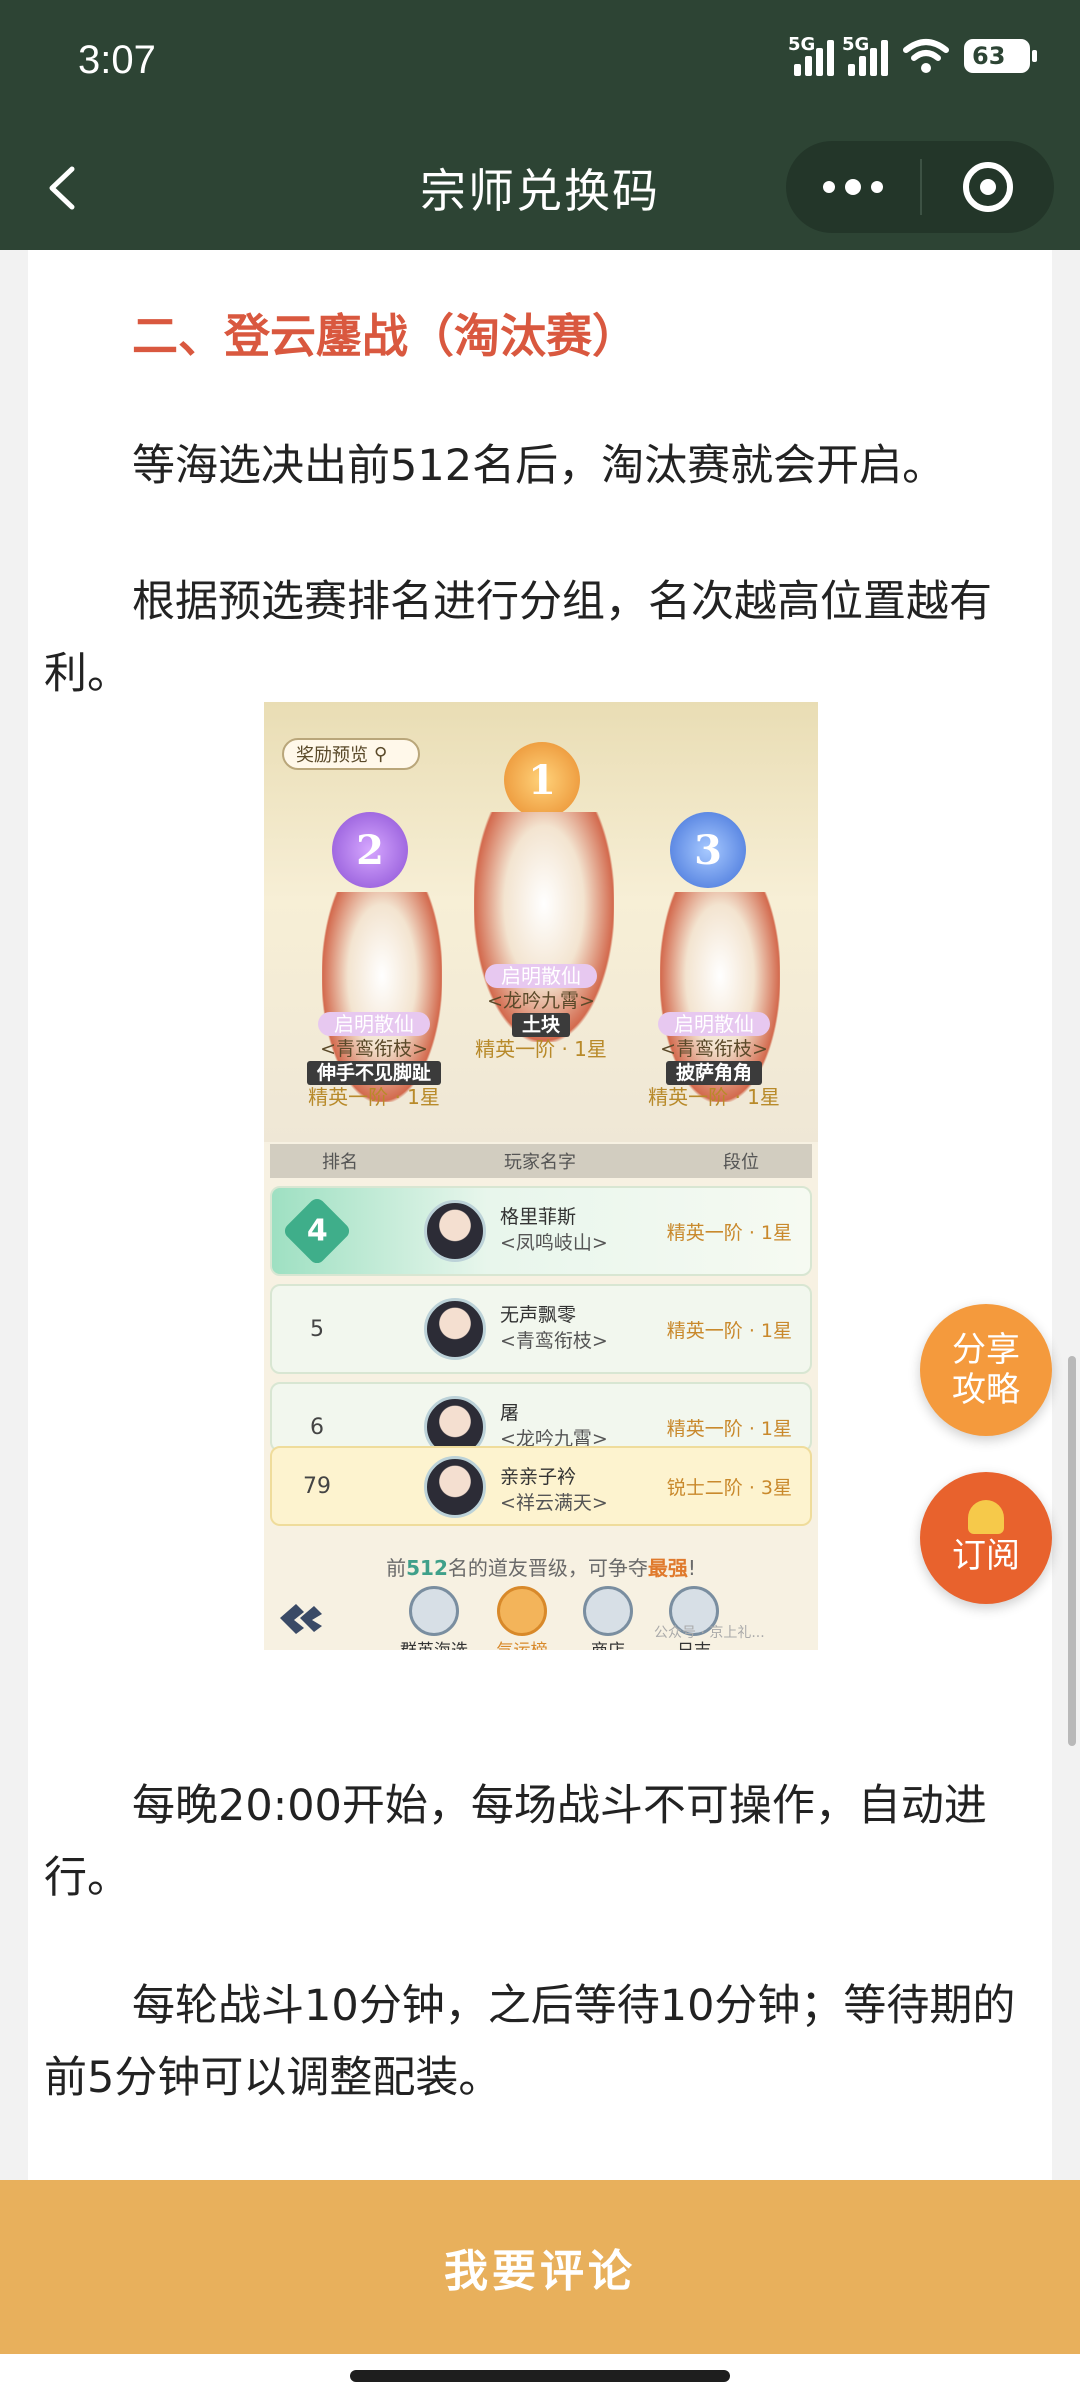 Image resolution: width=1080 pixels, height=2400 pixels. I want to click on rank-number: 5, so click(317, 1329).